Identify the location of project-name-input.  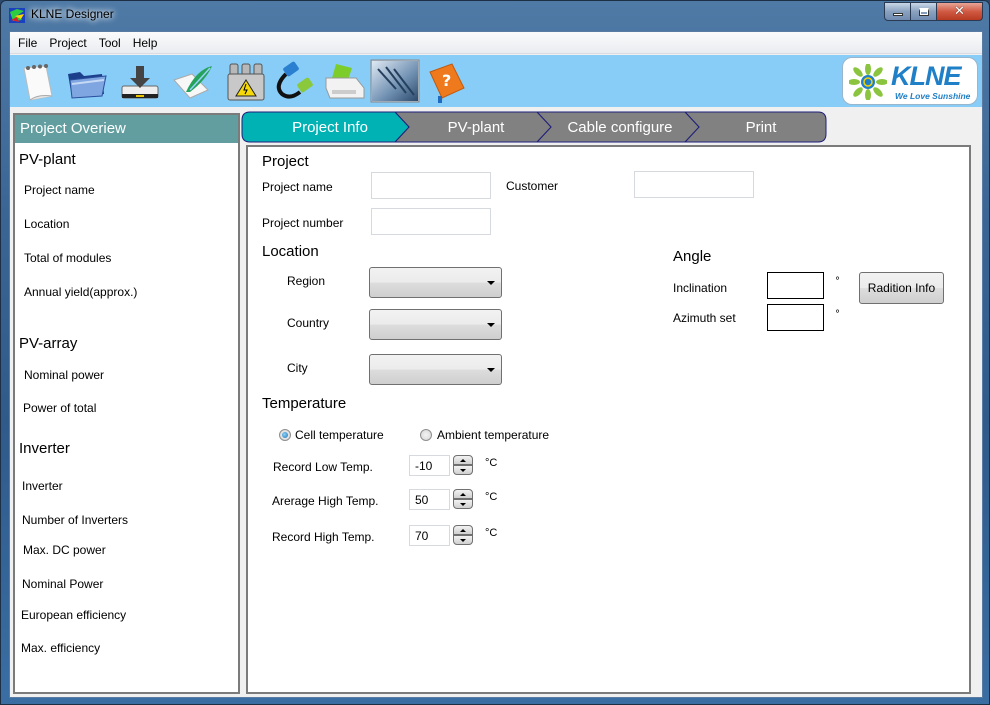
(431, 185).